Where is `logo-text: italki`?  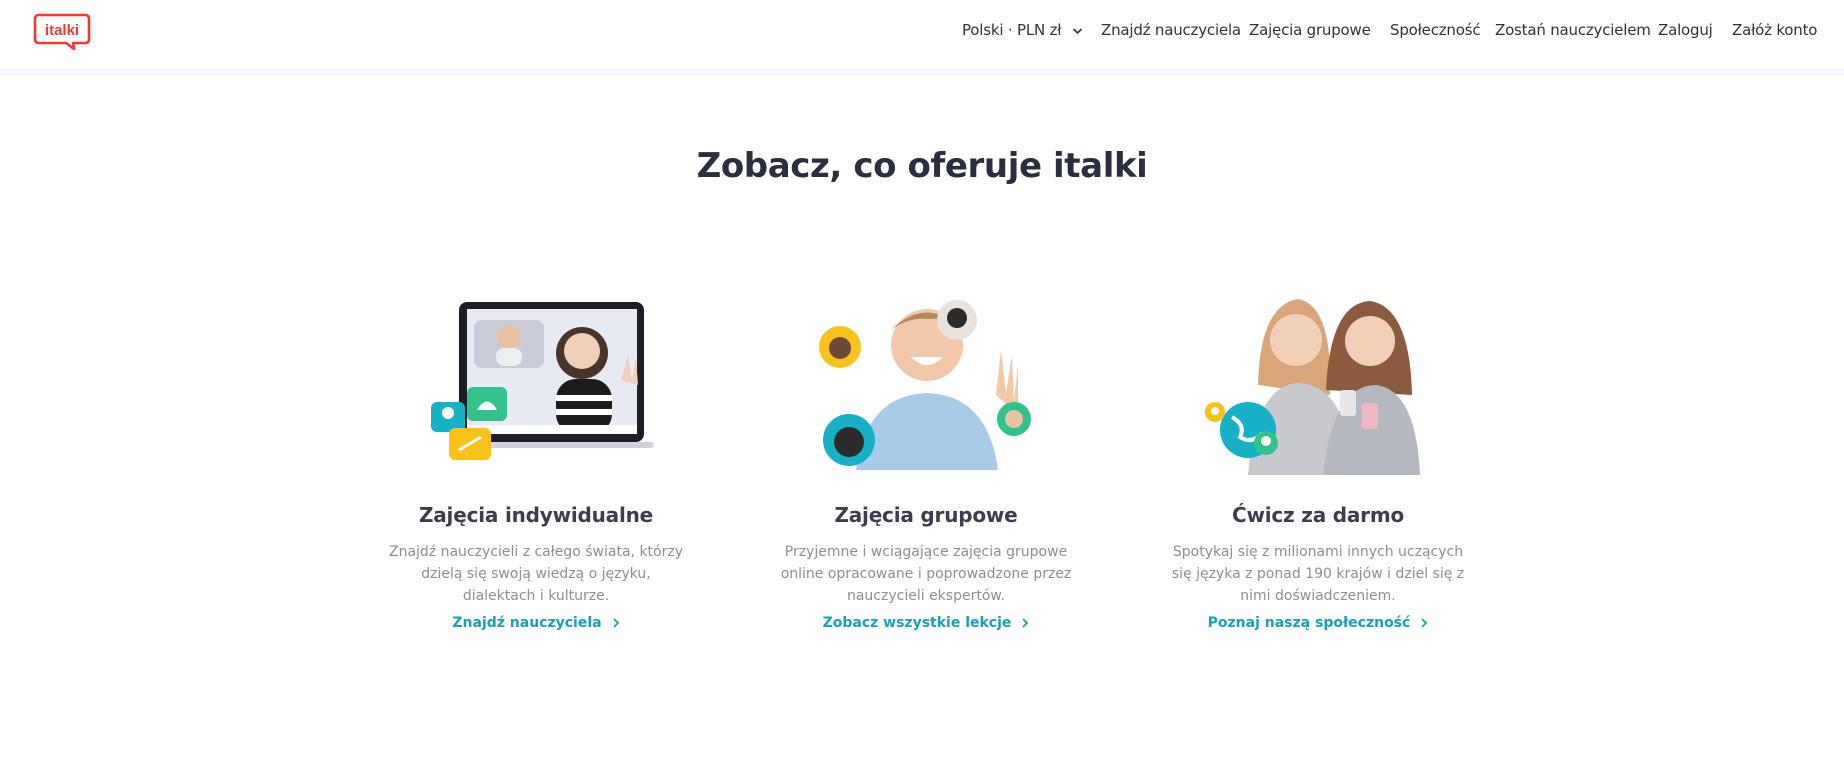
logo-text: italki is located at coordinates (62, 30).